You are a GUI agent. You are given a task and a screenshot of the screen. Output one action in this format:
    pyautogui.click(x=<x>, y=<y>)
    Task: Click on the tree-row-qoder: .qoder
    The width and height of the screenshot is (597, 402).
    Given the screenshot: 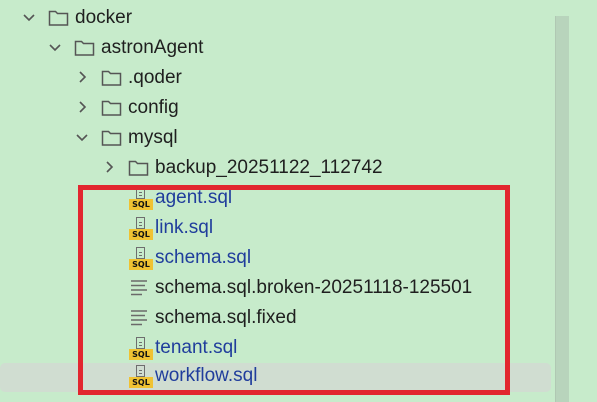 What is the action you would take?
    pyautogui.click(x=284, y=78)
    